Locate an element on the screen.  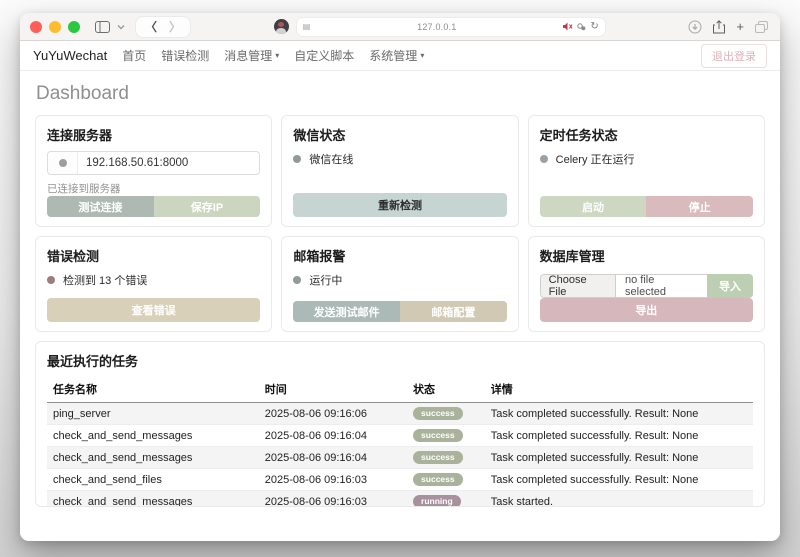
history-nav-group: 〈 〉 is located at coordinates (163, 26).